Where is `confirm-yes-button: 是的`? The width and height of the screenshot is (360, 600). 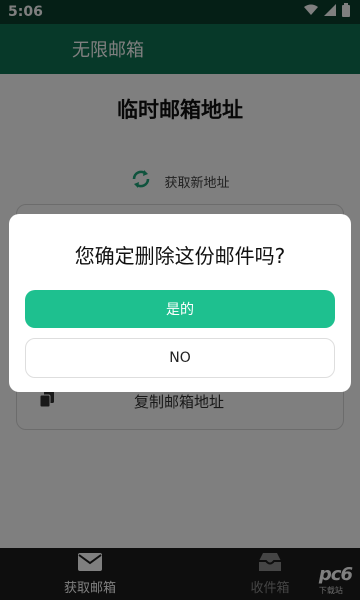 confirm-yes-button: 是的 is located at coordinates (180, 309).